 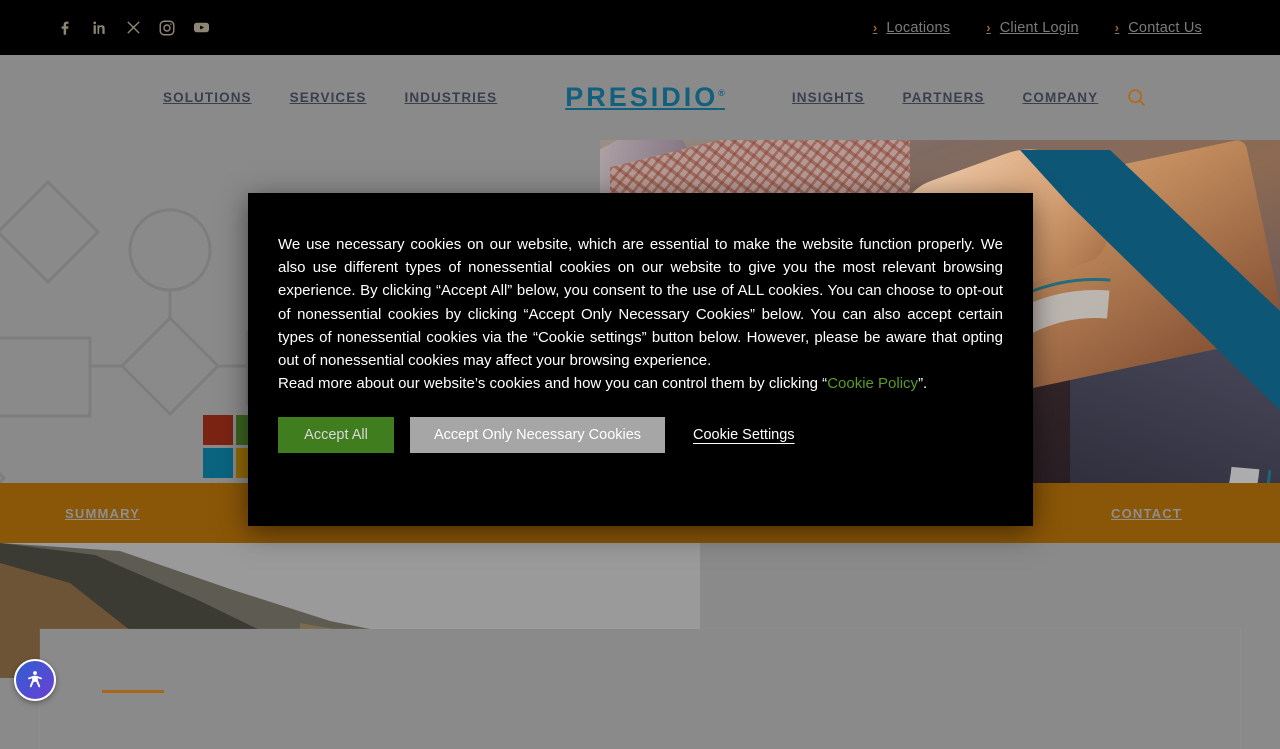 What do you see at coordinates (640, 27) in the screenshot?
I see `top-utility-bar: › Locations › Client Login › Contact Us` at bounding box center [640, 27].